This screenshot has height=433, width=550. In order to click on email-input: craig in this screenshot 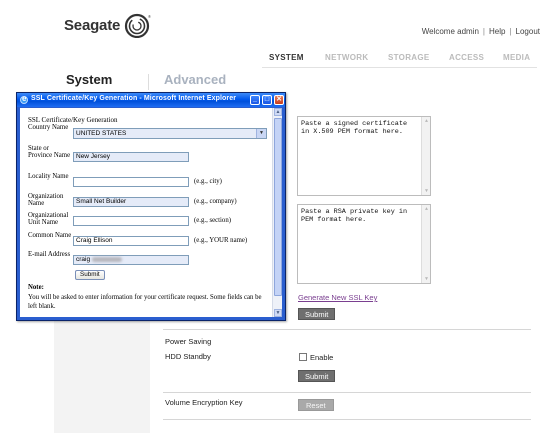, I will do `click(131, 260)`.